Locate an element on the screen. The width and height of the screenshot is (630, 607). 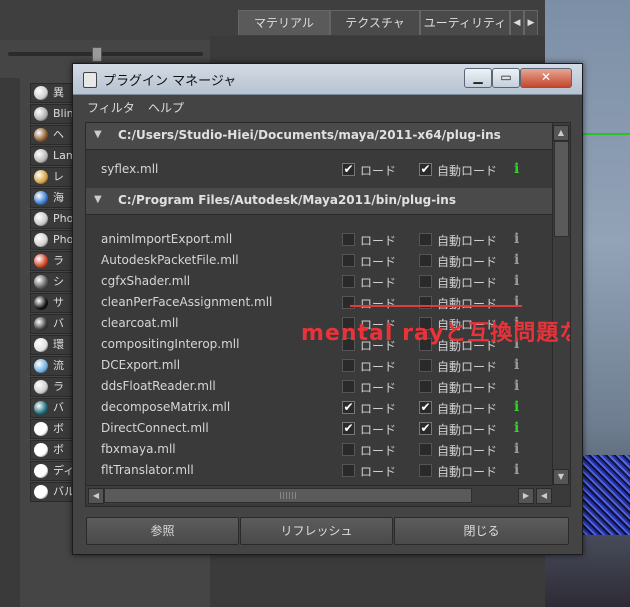
shader-item-label: 異 is located at coordinates (58, 92).